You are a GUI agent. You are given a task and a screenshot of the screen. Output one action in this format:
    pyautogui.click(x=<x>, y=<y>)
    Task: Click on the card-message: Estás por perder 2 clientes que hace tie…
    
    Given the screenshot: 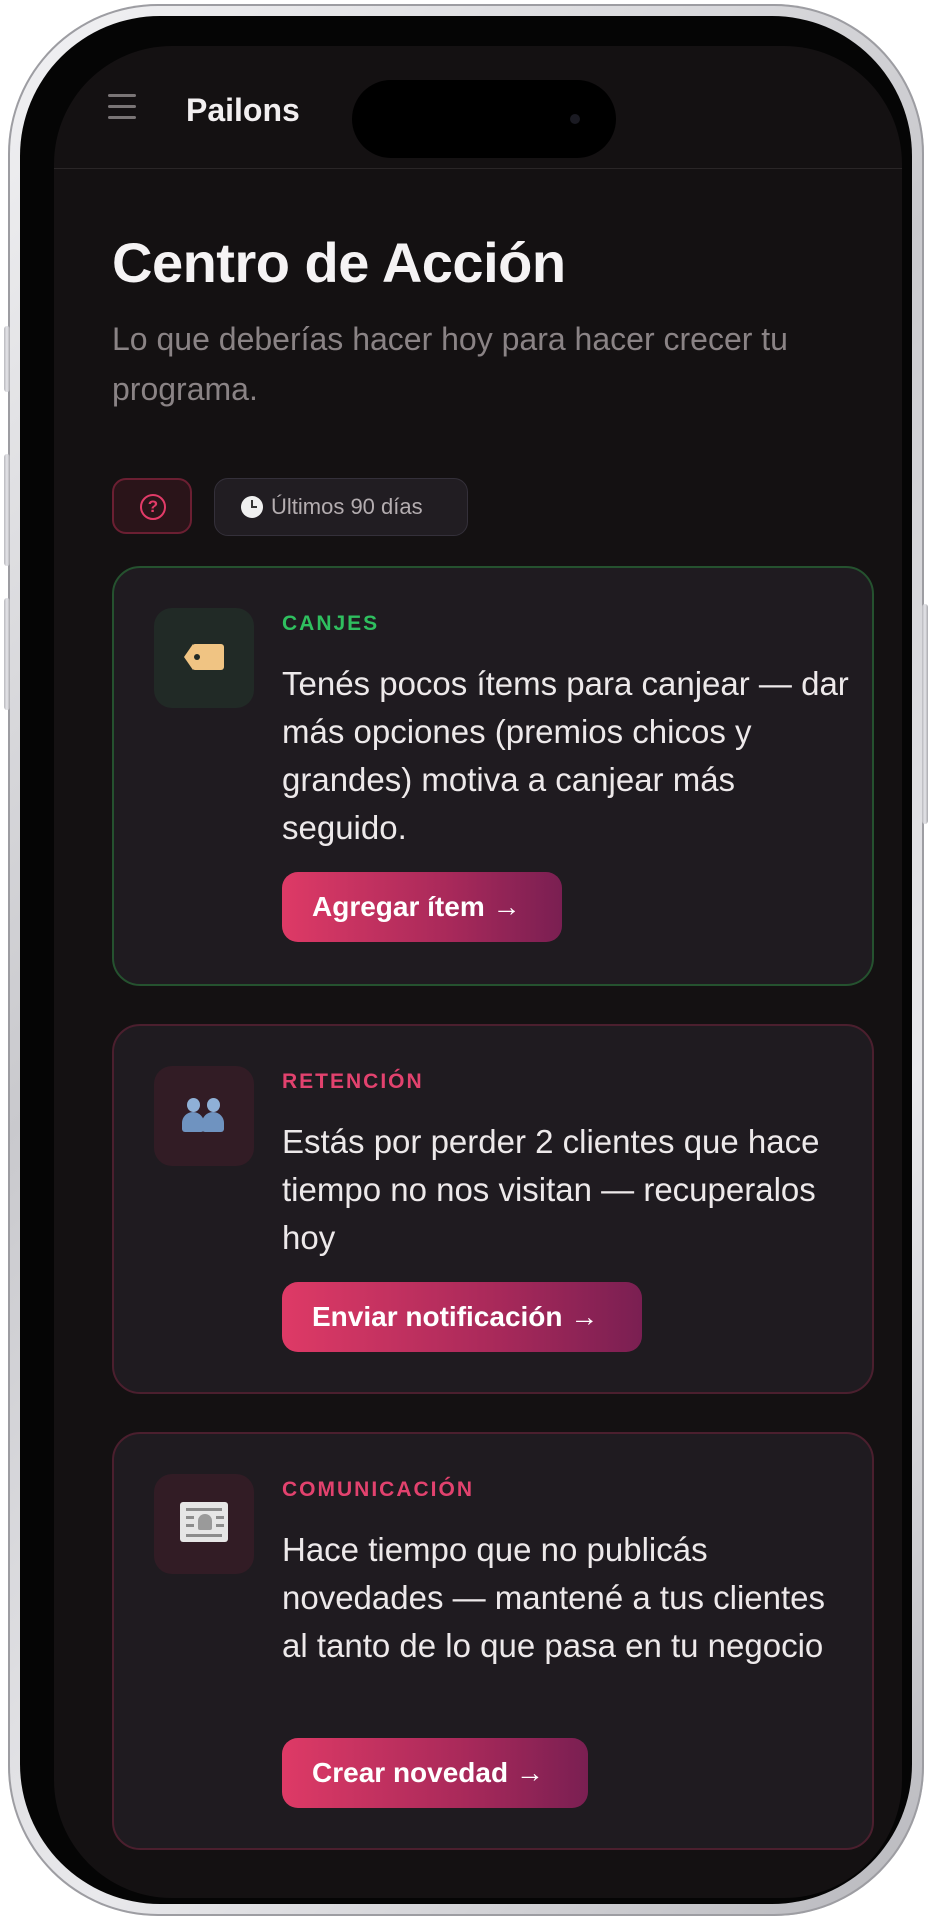 What is the action you would take?
    pyautogui.click(x=551, y=1189)
    